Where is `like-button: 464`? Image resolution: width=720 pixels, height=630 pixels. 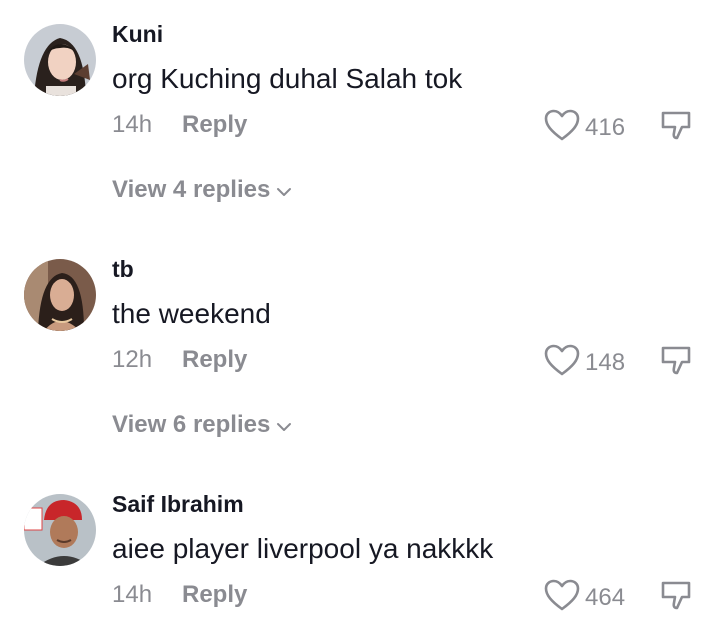
like-button: 464 is located at coordinates (584, 597).